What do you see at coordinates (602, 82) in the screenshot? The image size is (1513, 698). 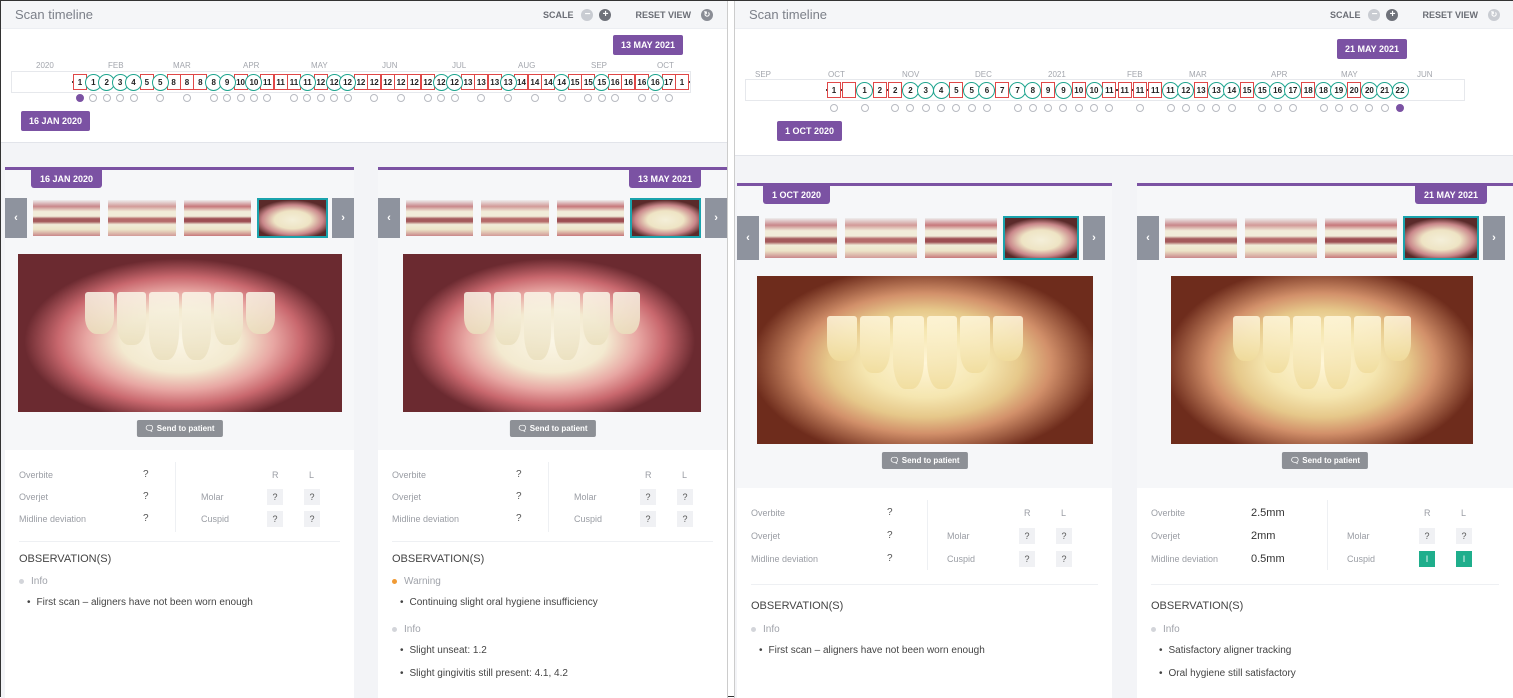 I see `scan-marker: 15` at bounding box center [602, 82].